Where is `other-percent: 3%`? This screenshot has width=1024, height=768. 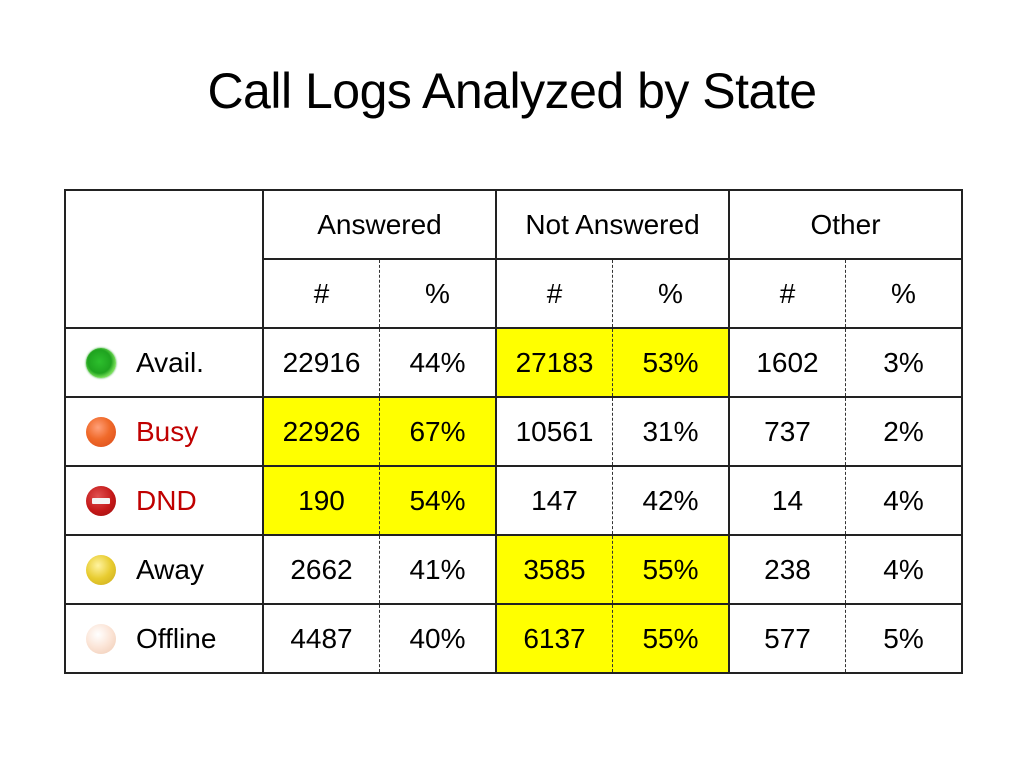 other-percent: 3% is located at coordinates (904, 362).